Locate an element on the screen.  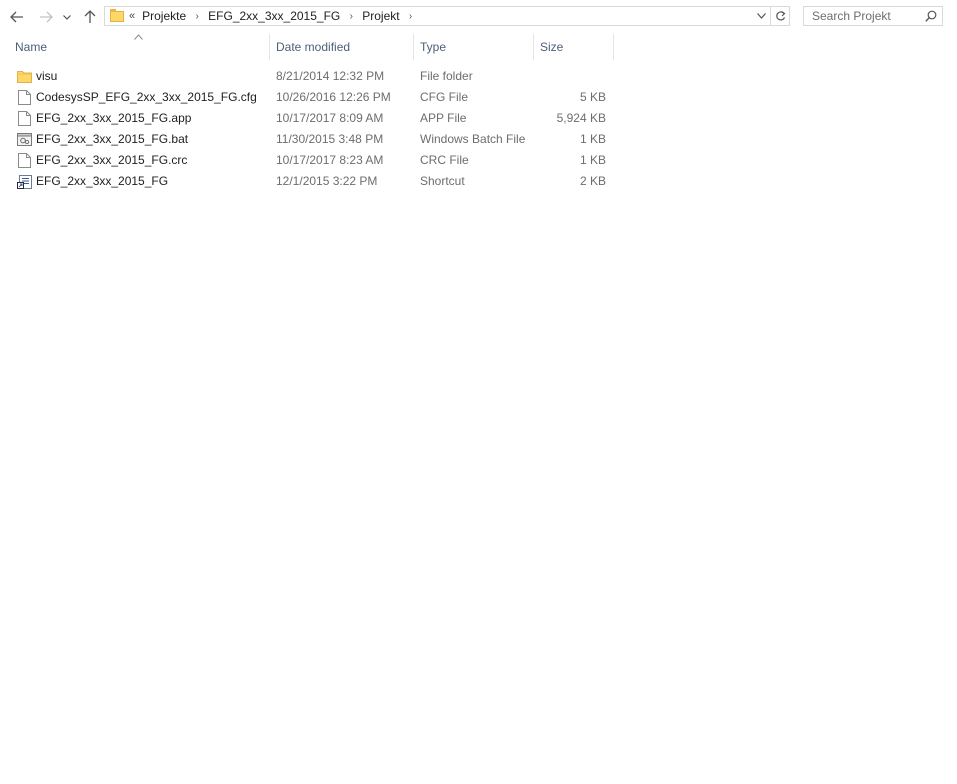
breadcrumb-overflow: « is located at coordinates (132, 16).